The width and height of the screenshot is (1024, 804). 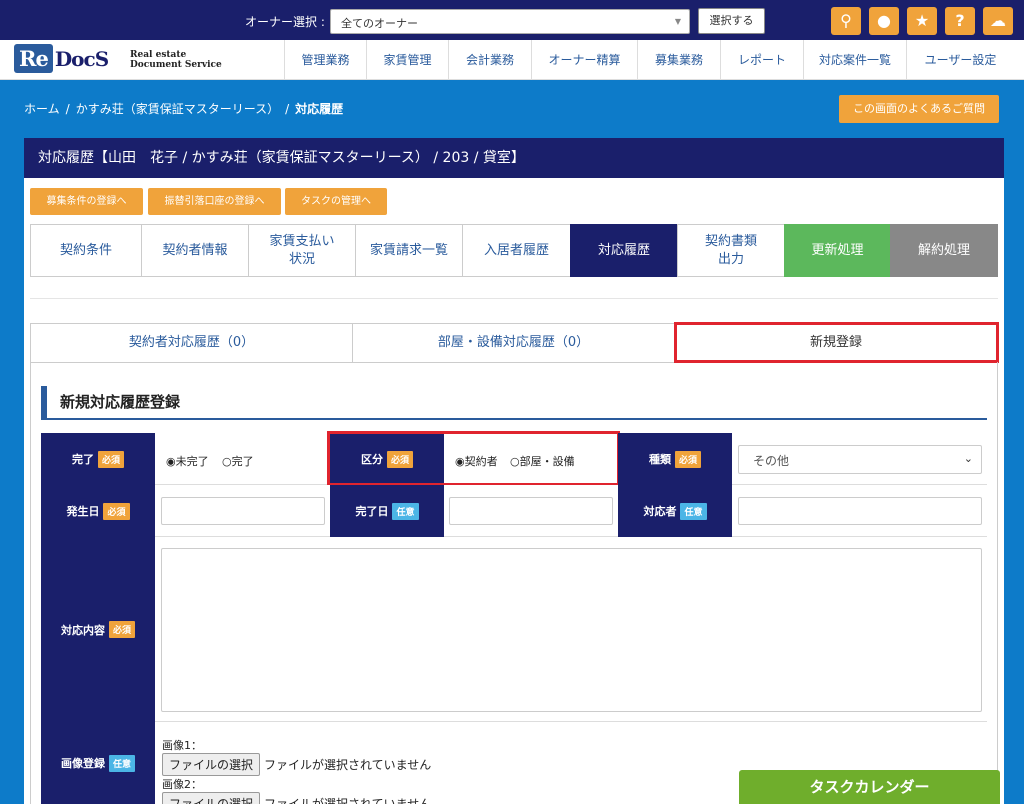 What do you see at coordinates (158, 55) in the screenshot?
I see `logo-sub1: Real estate` at bounding box center [158, 55].